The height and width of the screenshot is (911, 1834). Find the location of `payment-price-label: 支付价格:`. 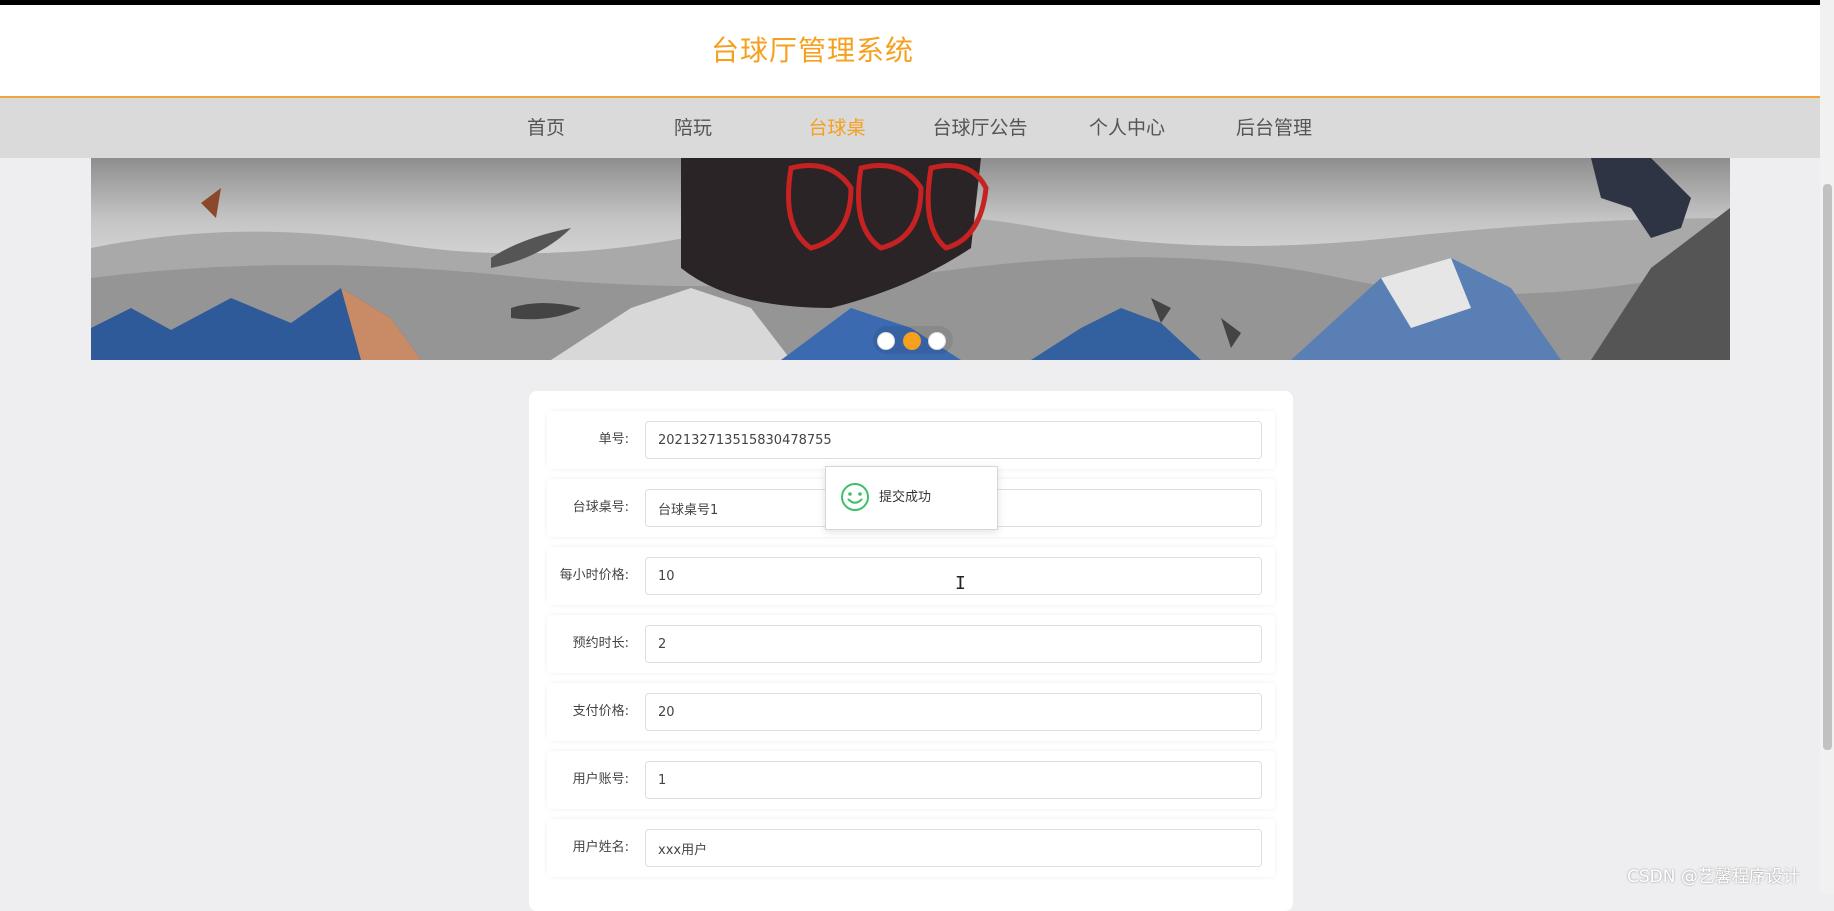

payment-price-label: 支付价格: is located at coordinates (600, 711).